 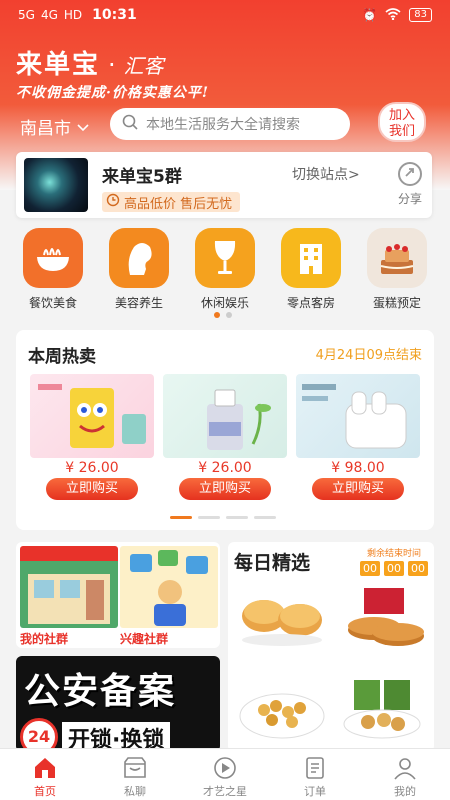 What do you see at coordinates (272, 563) in the screenshot?
I see `daily-title: 每日精选` at bounding box center [272, 563].